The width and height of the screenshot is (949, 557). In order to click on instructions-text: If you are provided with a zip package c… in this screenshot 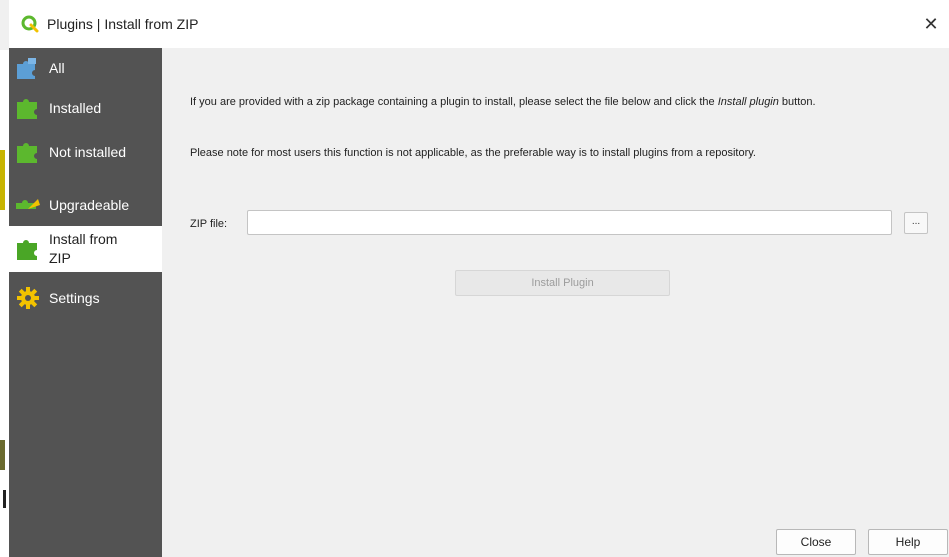, I will do `click(503, 102)`.